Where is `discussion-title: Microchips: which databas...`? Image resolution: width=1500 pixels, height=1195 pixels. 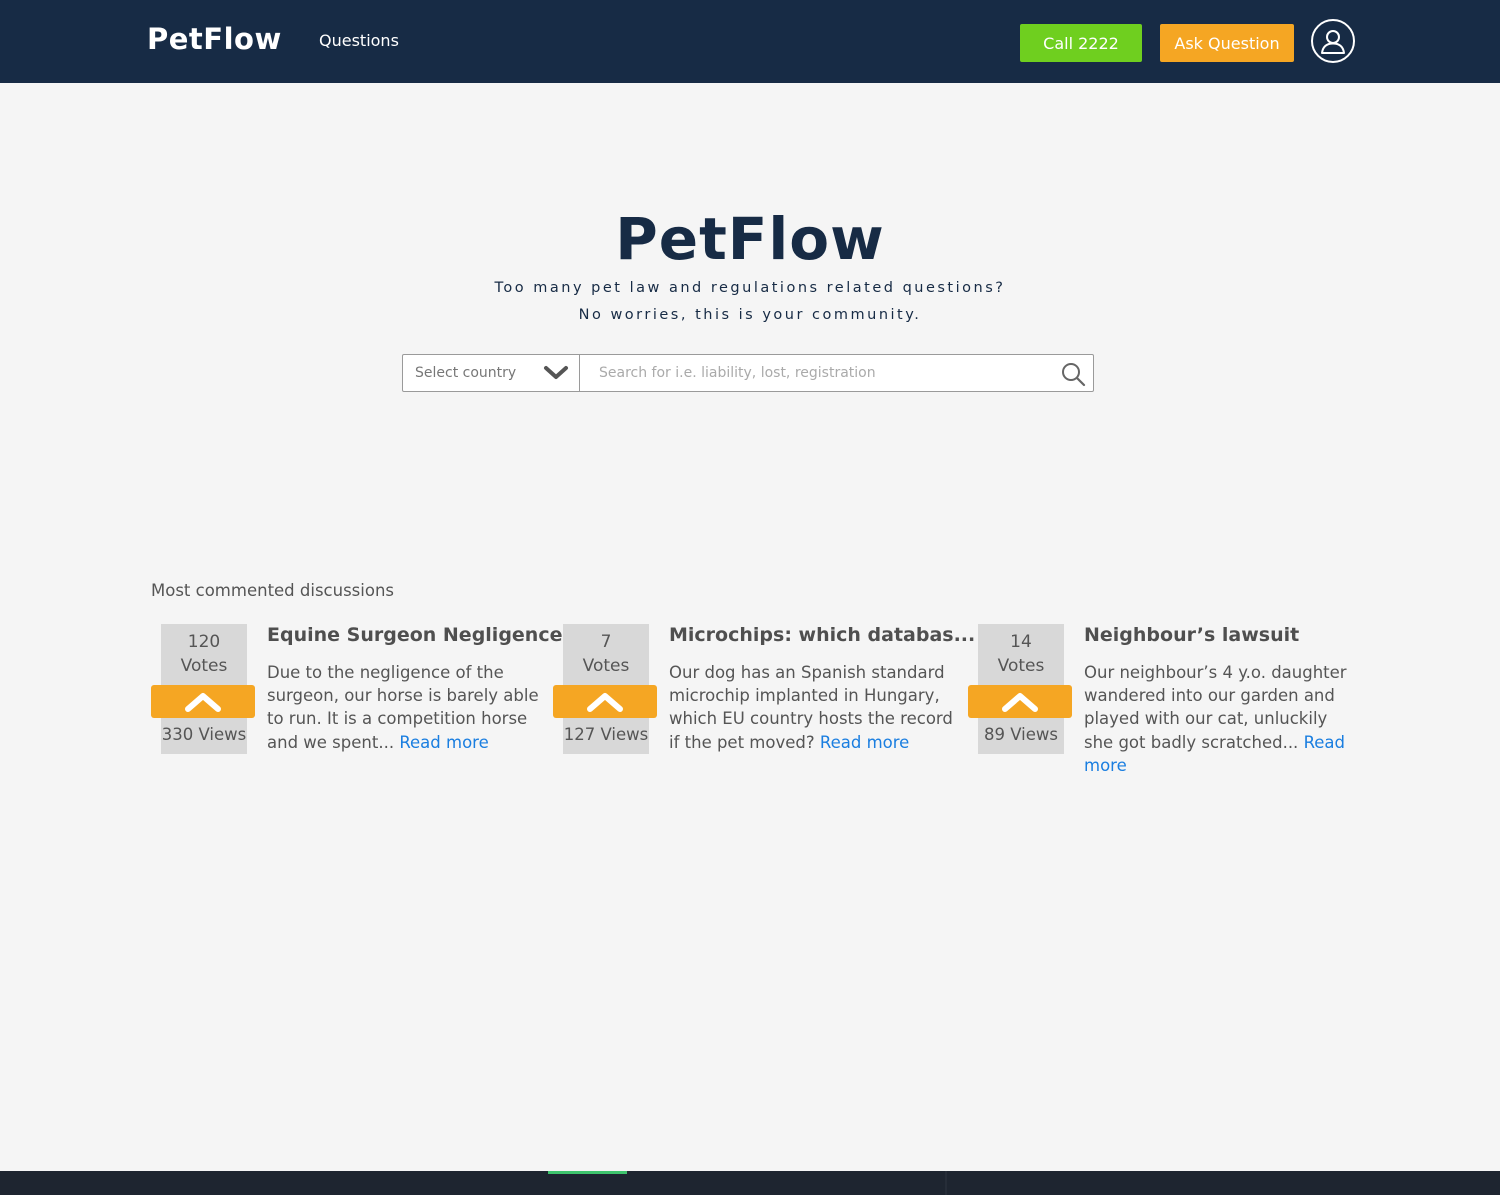
discussion-title: Microchips: which databas... is located at coordinates (822, 635).